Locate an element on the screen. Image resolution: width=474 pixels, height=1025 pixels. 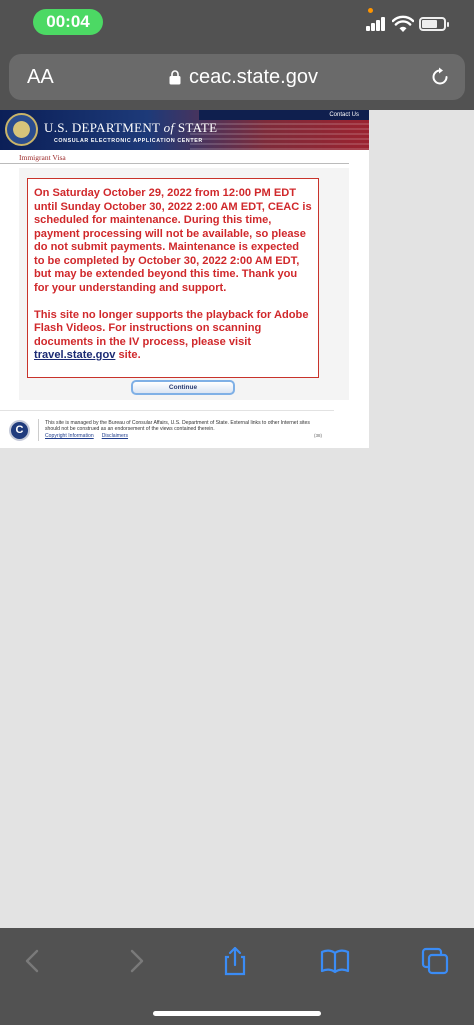
department-title: U.S. DEPARTMENT of STATE is located at coordinates (131, 127).